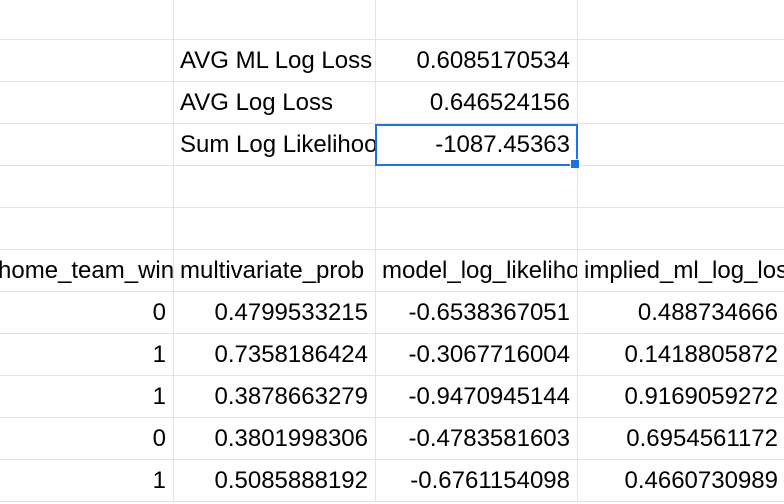 This screenshot has width=784, height=504. I want to click on cell-model-log-likelihood: -0.4783581603, so click(477, 439).